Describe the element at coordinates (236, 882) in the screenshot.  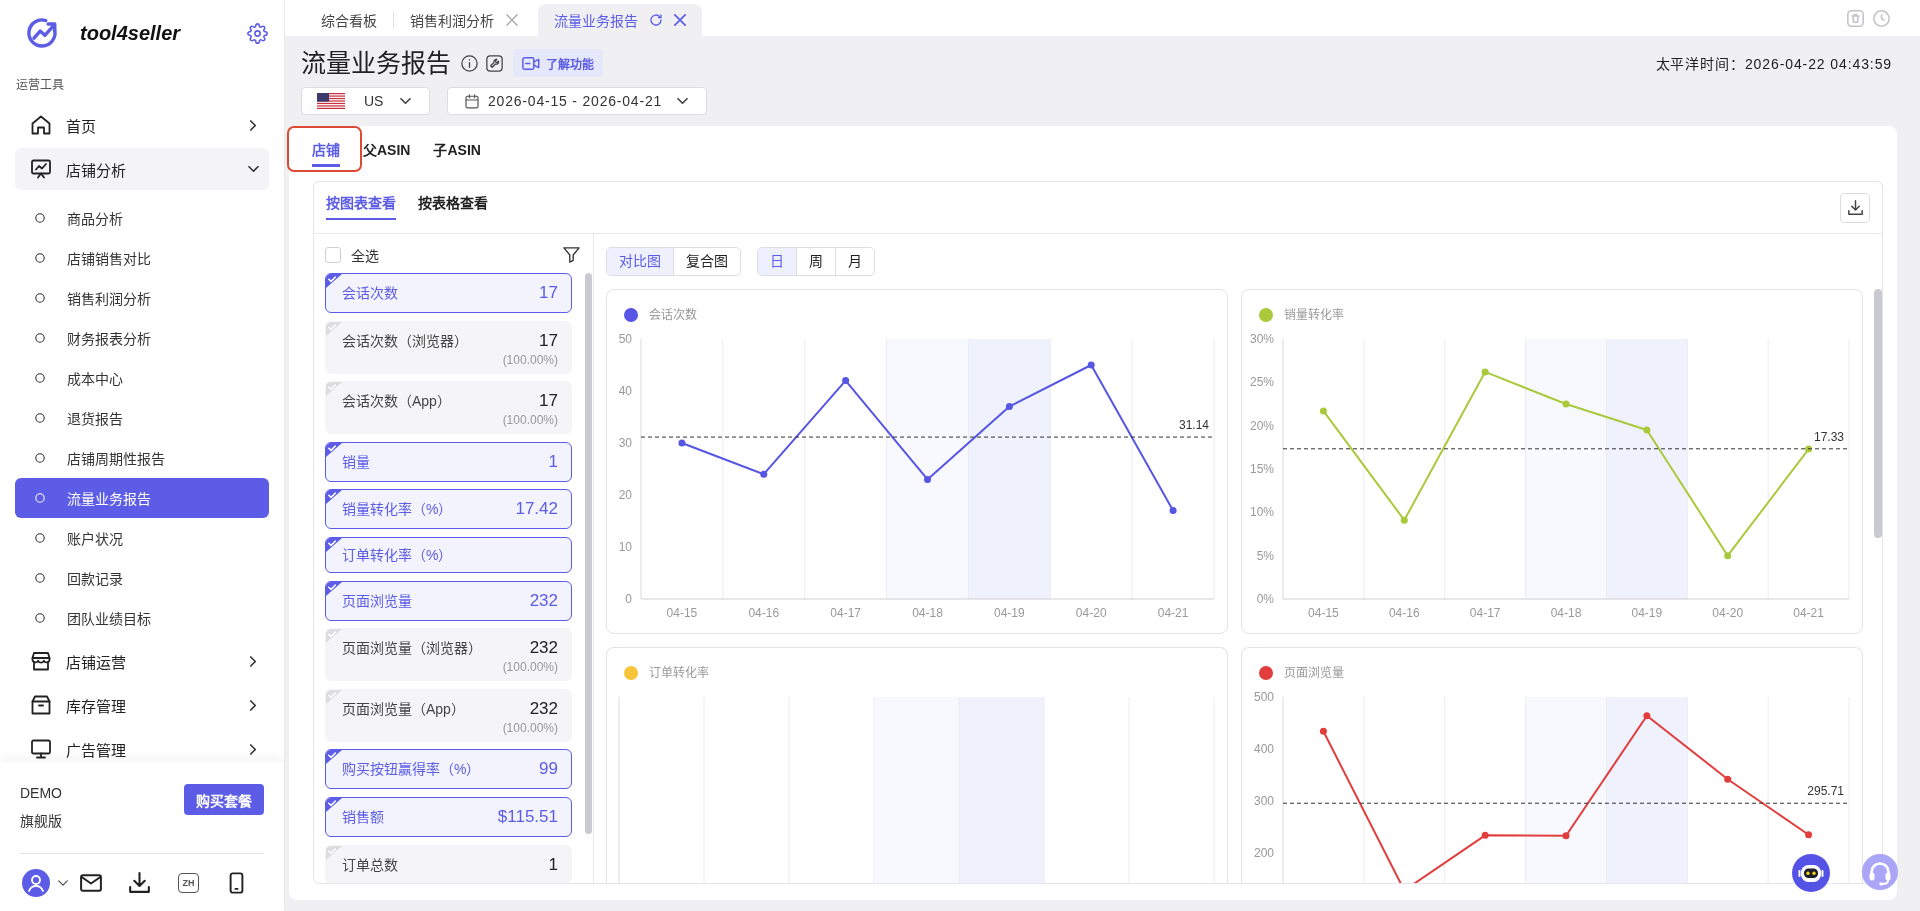
I see `phone-icon` at that location.